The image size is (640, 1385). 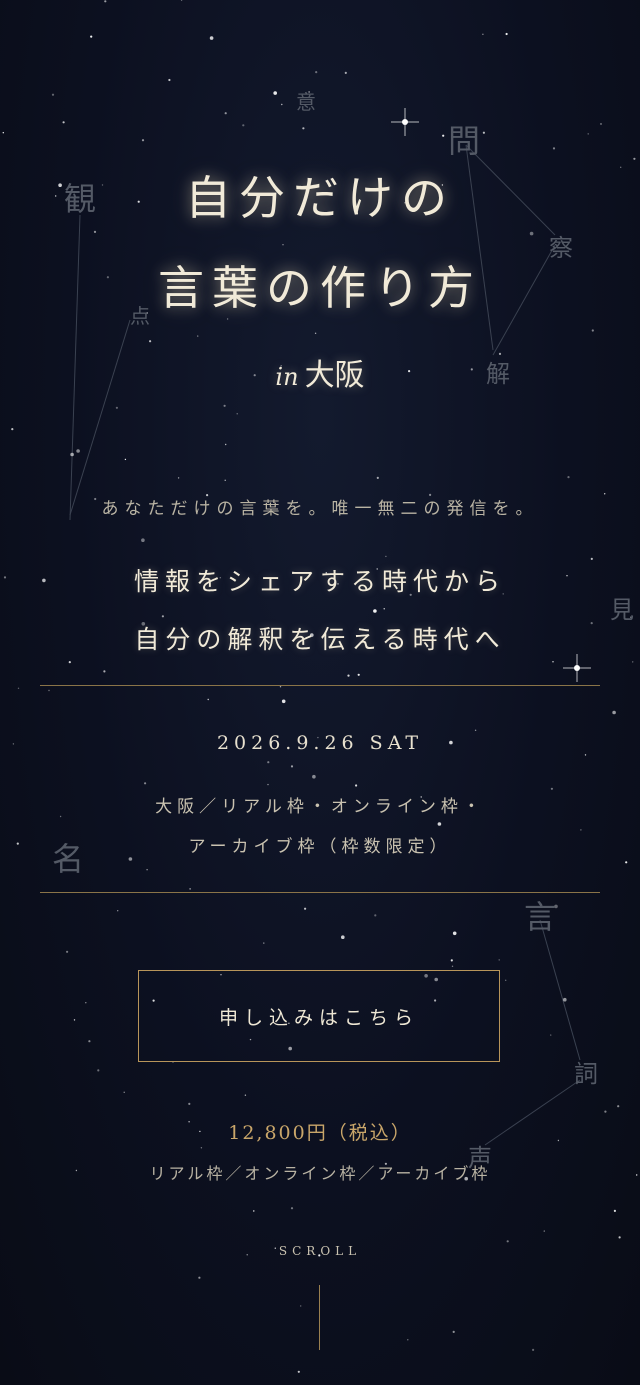 What do you see at coordinates (320, 1173) in the screenshot?
I see `price-note: リアル枠／オンライン枠／アーカイブ枠` at bounding box center [320, 1173].